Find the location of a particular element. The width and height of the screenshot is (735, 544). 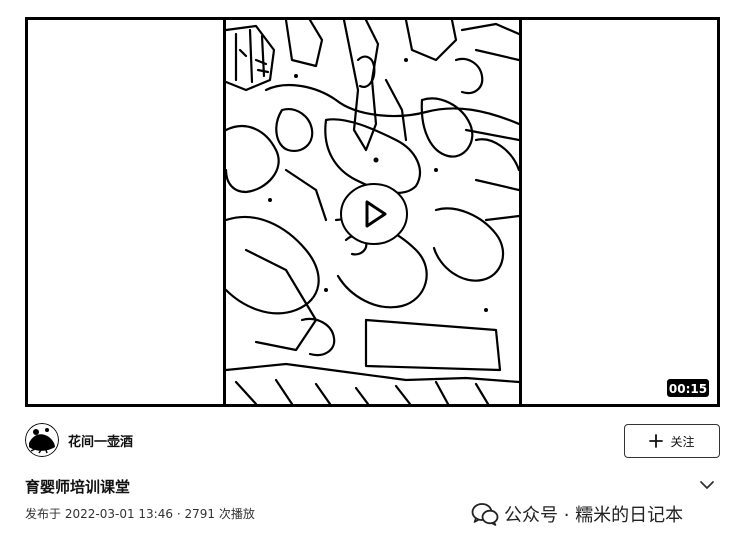

duration-badge: 00:15 is located at coordinates (688, 388).